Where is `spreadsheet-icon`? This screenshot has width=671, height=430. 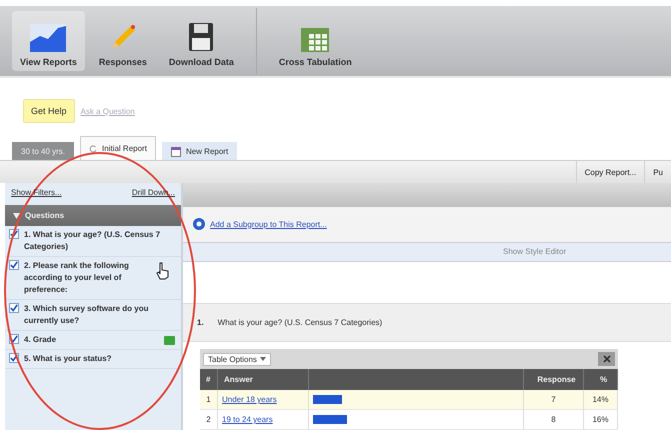
spreadsheet-icon is located at coordinates (315, 40).